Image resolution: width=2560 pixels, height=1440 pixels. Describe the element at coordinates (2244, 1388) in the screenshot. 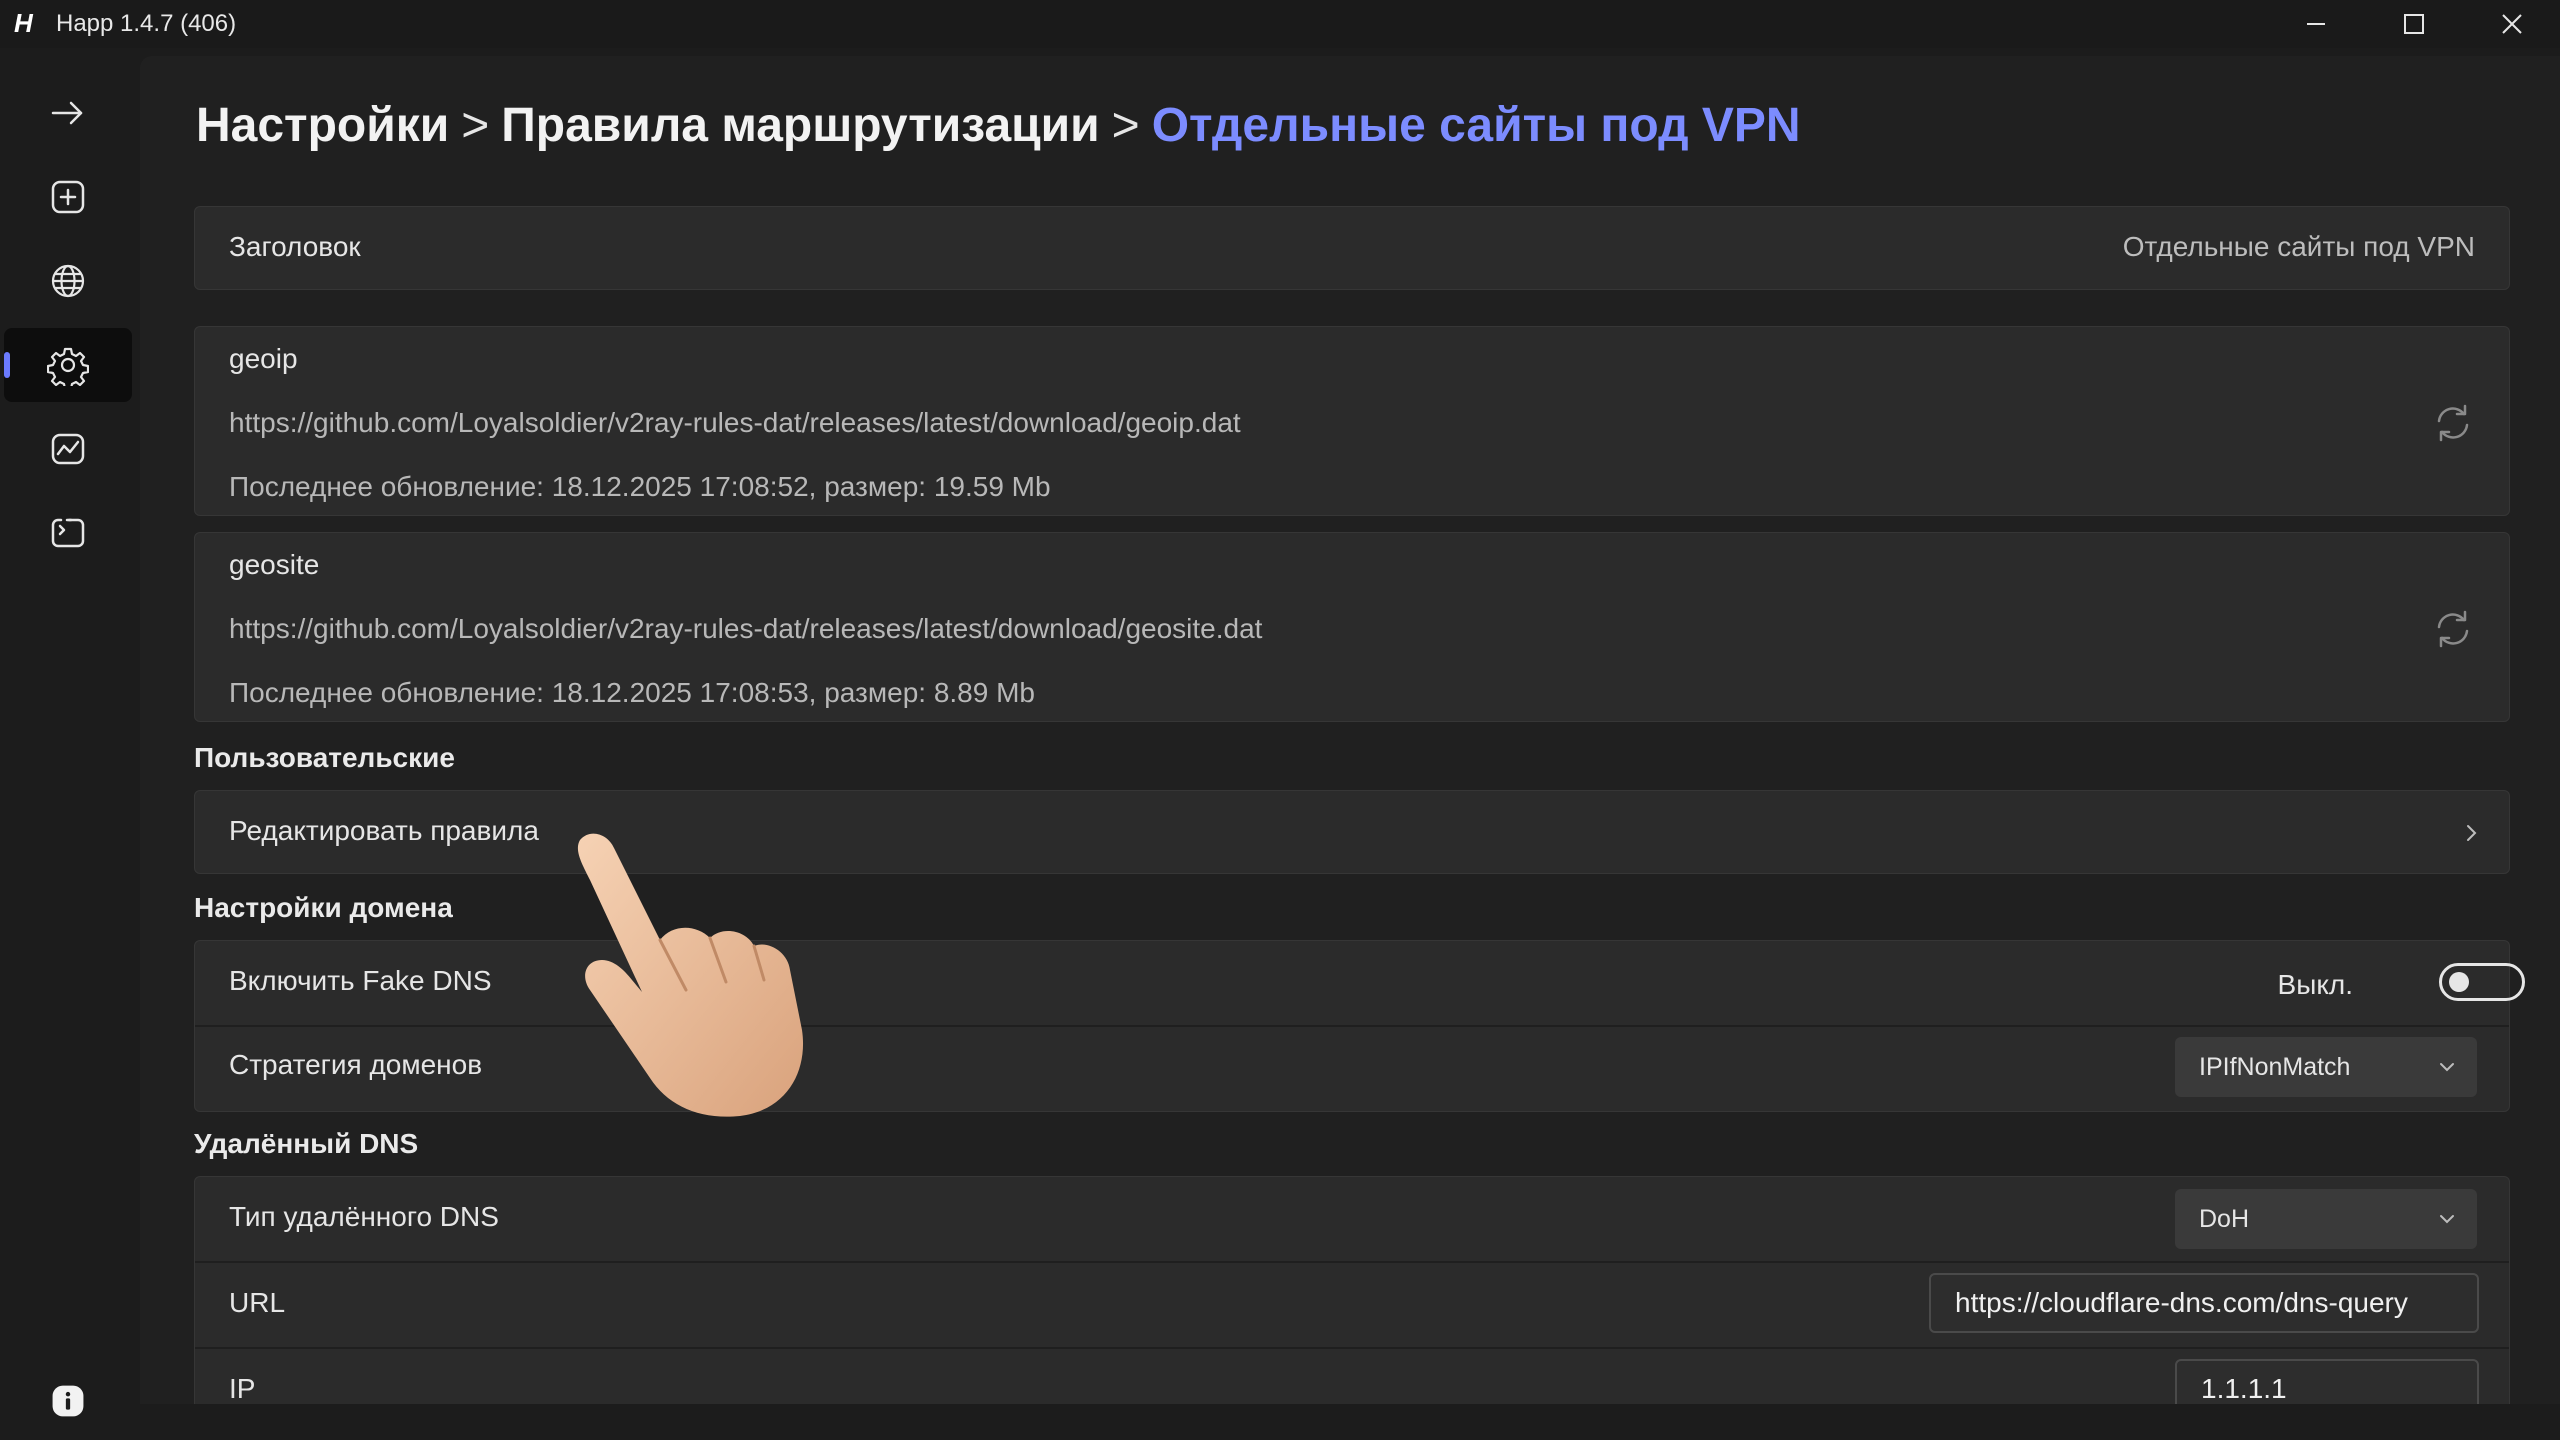

I see `remote-dns-ip-value: 1.1.1.1` at that location.